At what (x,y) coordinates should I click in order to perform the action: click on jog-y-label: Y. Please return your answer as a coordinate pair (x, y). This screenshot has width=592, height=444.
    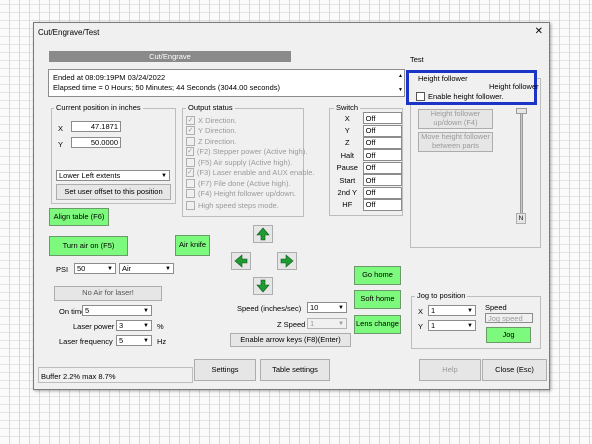
    Looking at the image, I should click on (421, 326).